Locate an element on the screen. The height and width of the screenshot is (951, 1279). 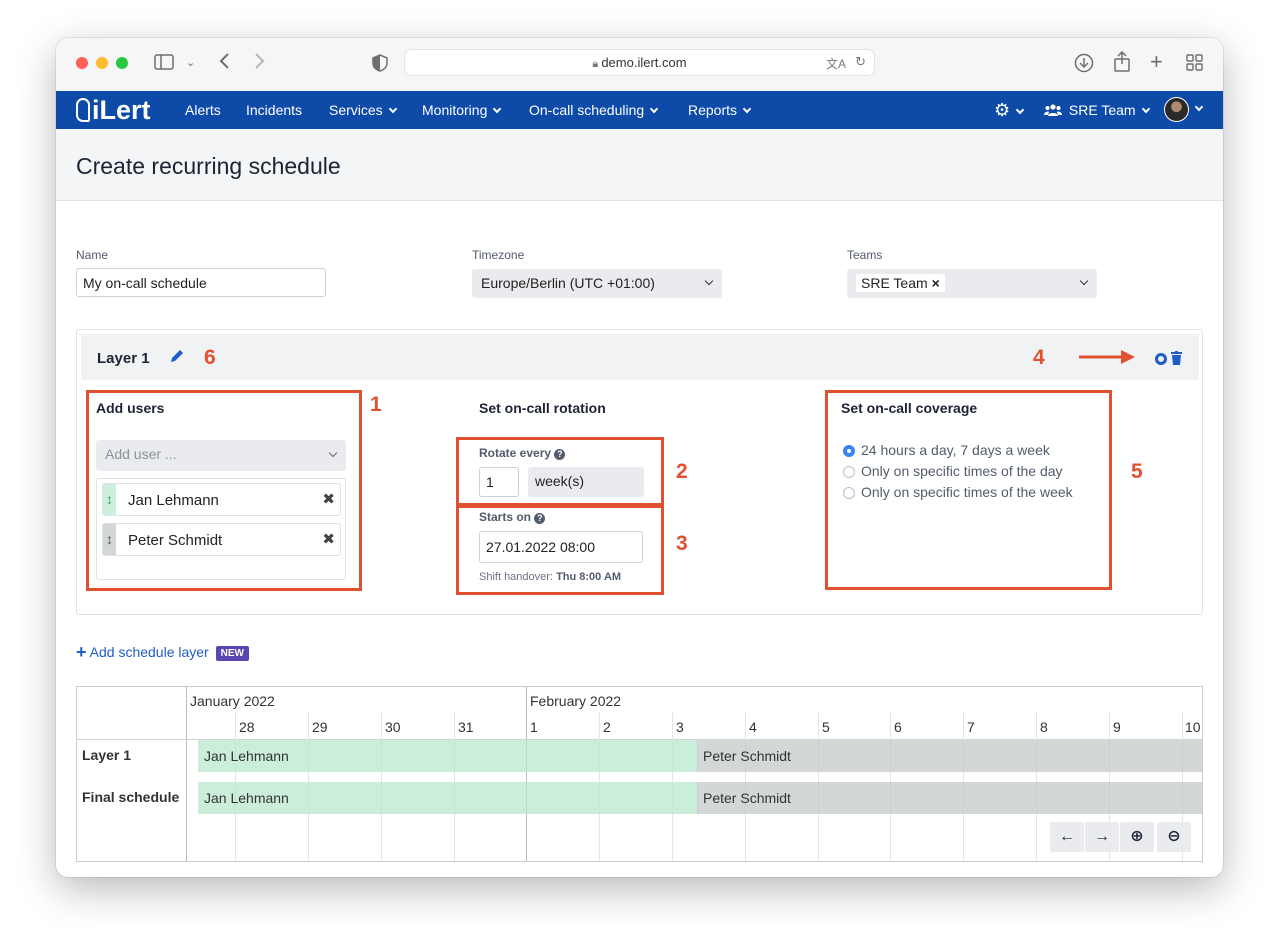
day-label: 2 is located at coordinates (607, 727).